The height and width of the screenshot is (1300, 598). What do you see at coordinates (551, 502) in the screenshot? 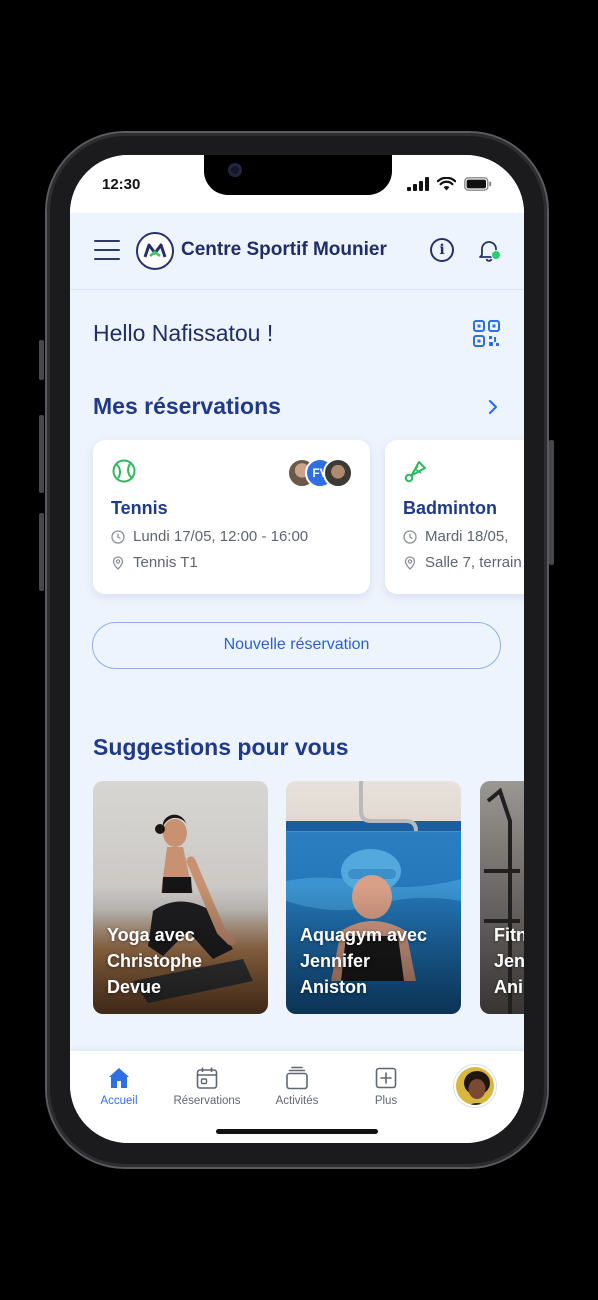
I see `power-button` at bounding box center [551, 502].